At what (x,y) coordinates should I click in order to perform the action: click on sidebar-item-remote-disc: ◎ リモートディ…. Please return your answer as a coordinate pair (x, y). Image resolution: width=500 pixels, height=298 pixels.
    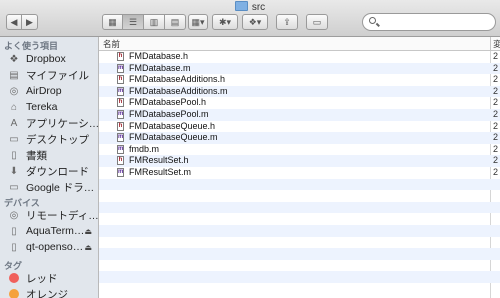
    Looking at the image, I should click on (53, 215).